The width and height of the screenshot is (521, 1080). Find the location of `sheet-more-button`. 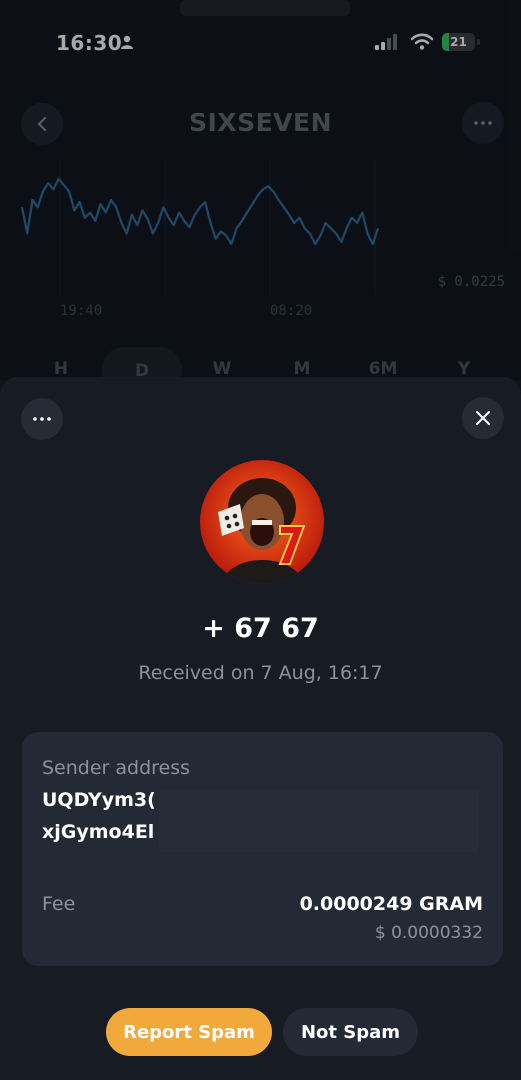

sheet-more-button is located at coordinates (42, 419).